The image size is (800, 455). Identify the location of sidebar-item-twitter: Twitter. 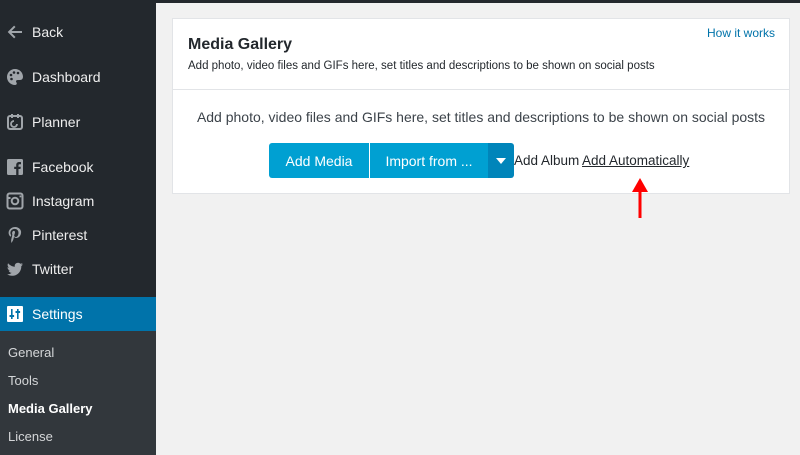
(78, 269).